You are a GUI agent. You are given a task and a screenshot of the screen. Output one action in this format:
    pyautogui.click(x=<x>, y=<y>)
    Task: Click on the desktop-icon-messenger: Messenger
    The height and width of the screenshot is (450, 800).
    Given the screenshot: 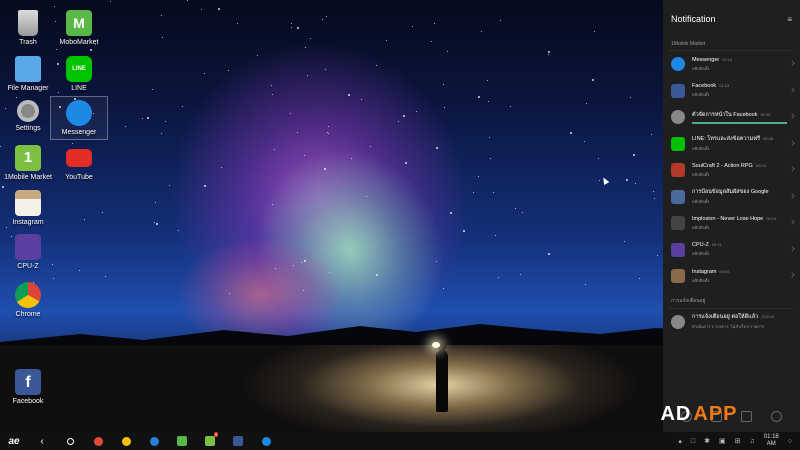 What is the action you would take?
    pyautogui.click(x=79, y=118)
    